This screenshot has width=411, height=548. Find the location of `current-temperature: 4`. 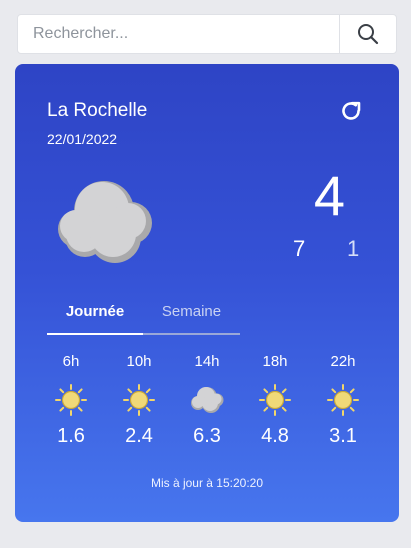

current-temperature: 4 is located at coordinates (329, 195).